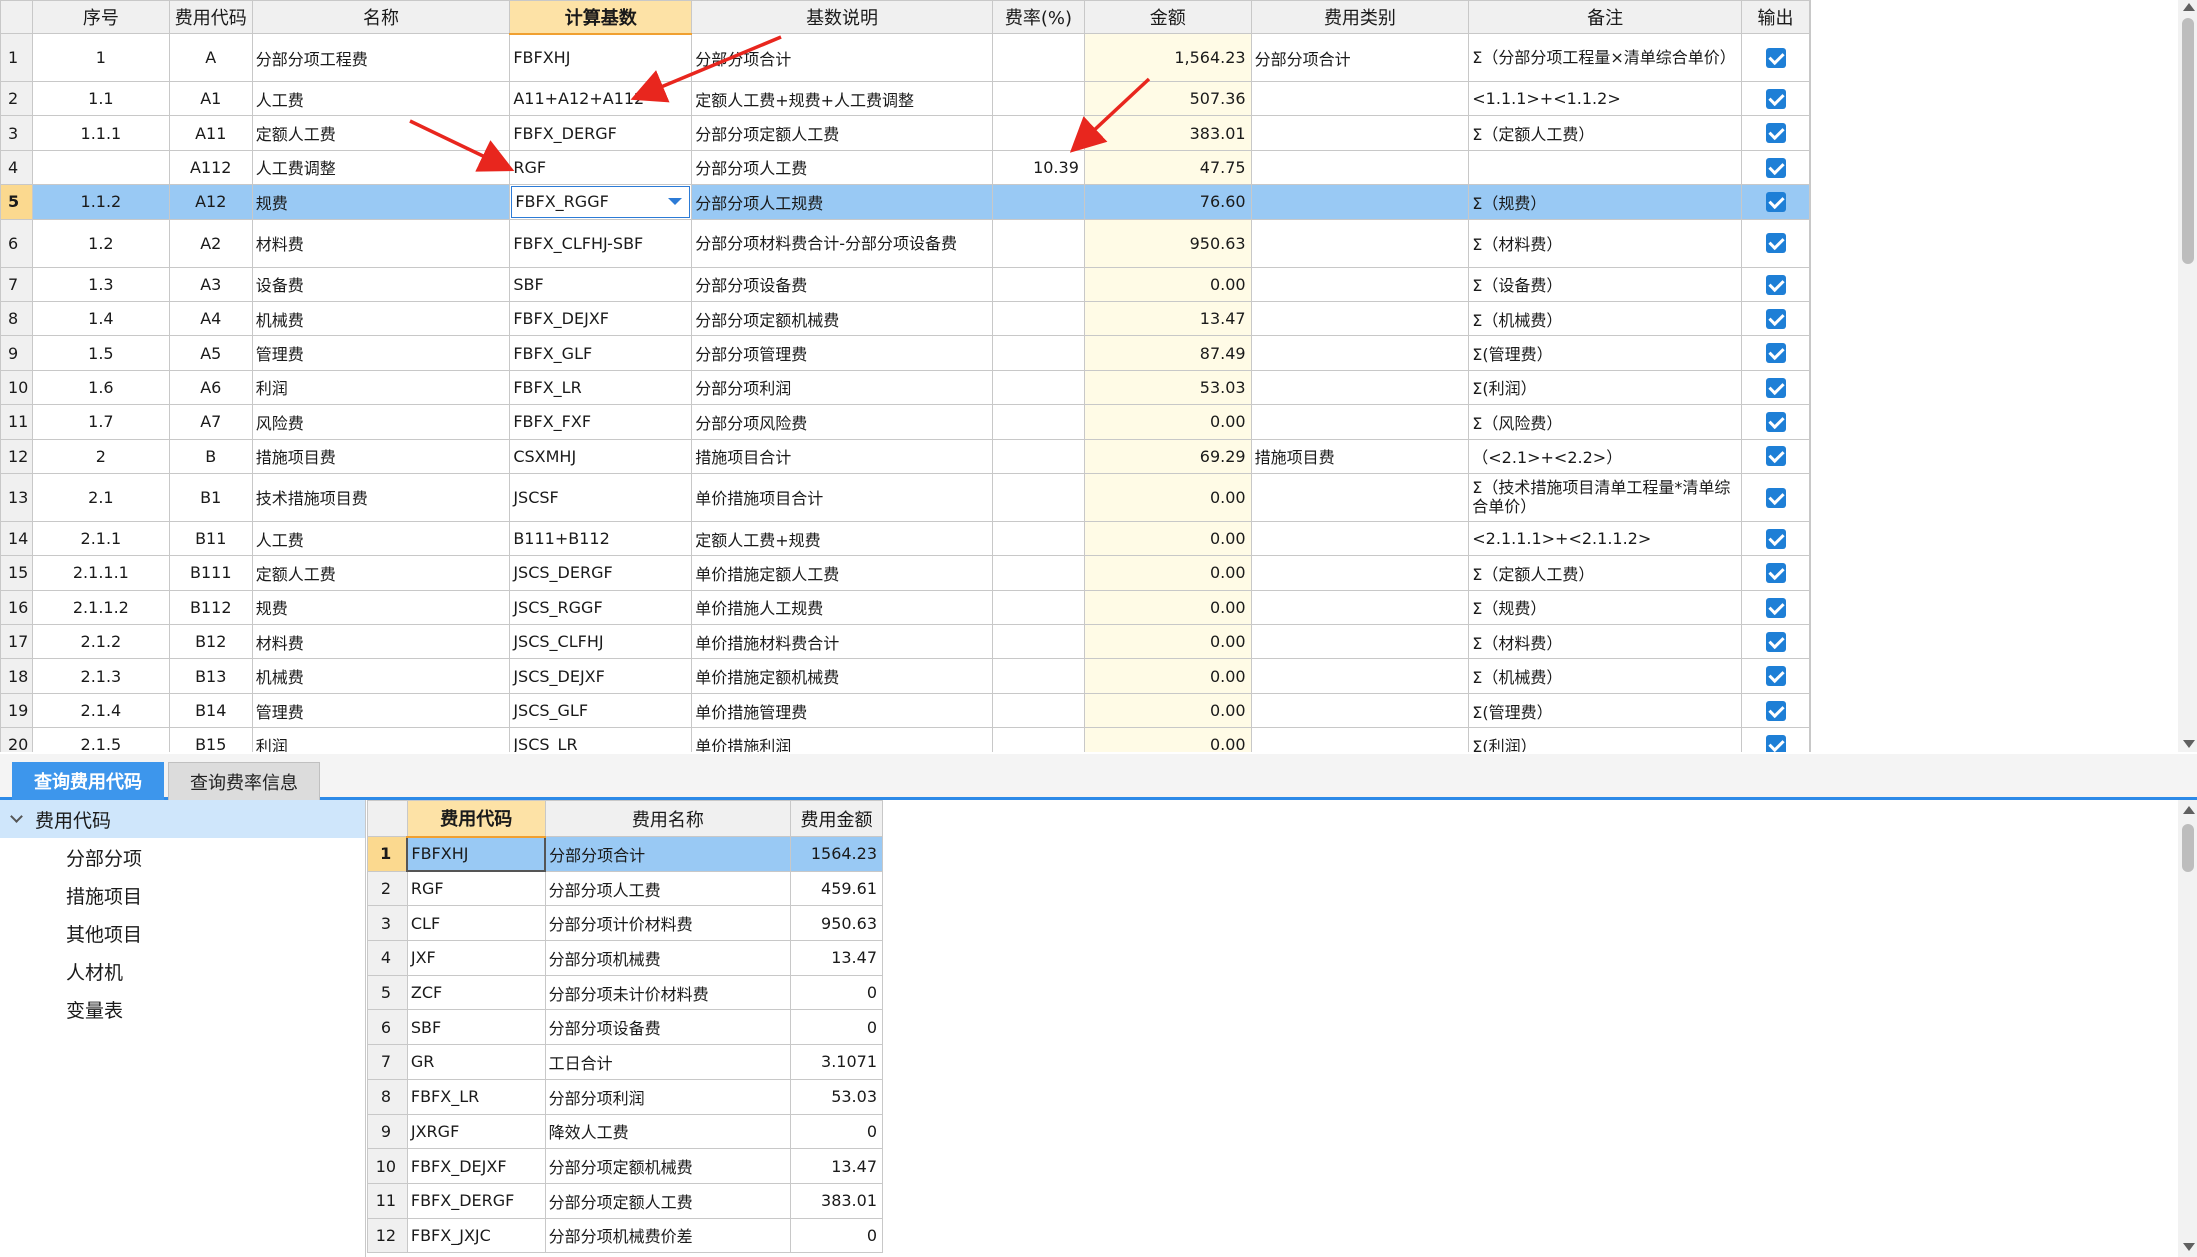 The width and height of the screenshot is (2197, 1257). Describe the element at coordinates (1360, 17) in the screenshot. I see `header-category: 费用类别` at that location.